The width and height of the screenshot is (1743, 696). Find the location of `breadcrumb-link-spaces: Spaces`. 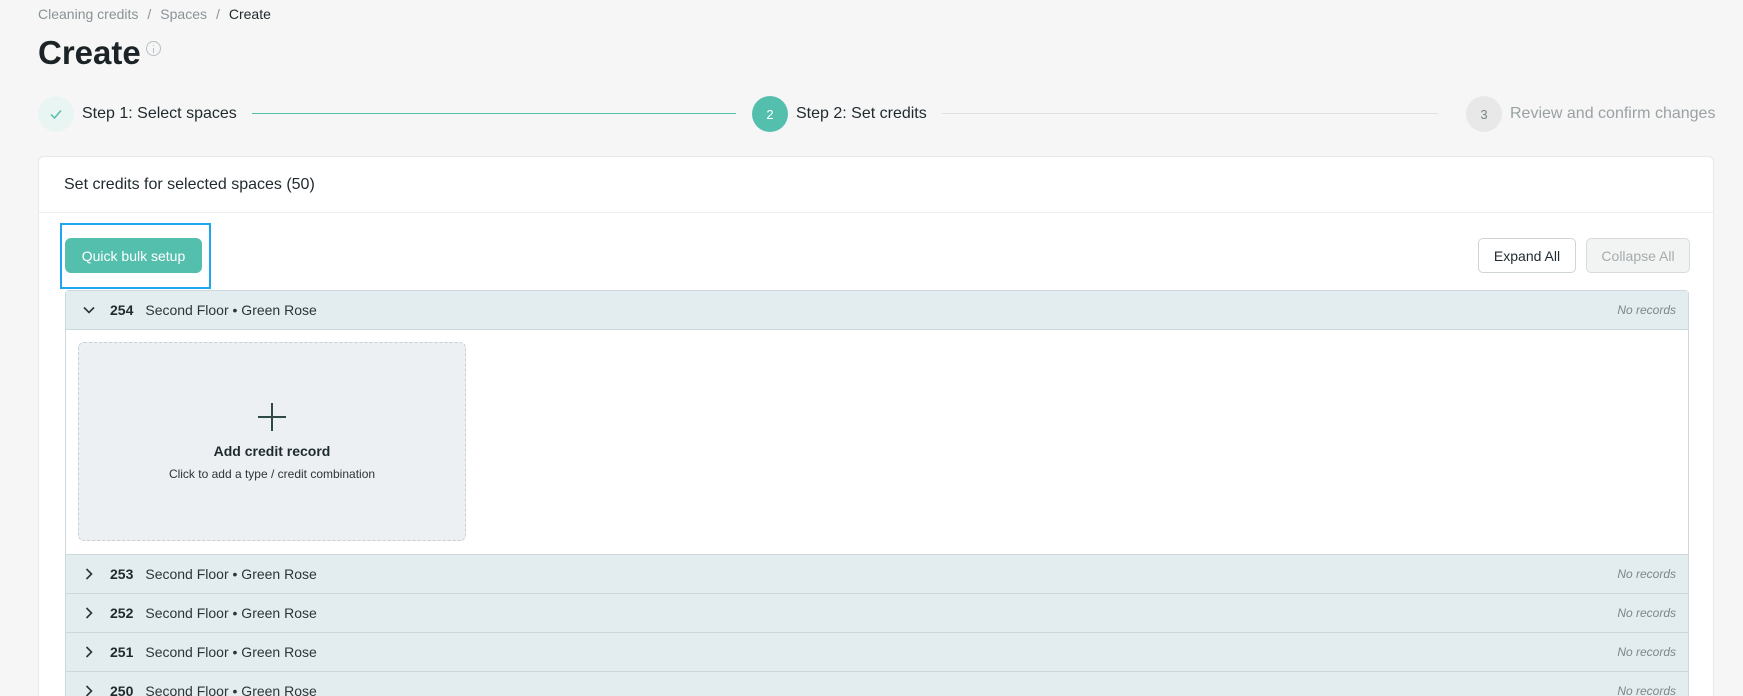

breadcrumb-link-spaces: Spaces is located at coordinates (183, 14).